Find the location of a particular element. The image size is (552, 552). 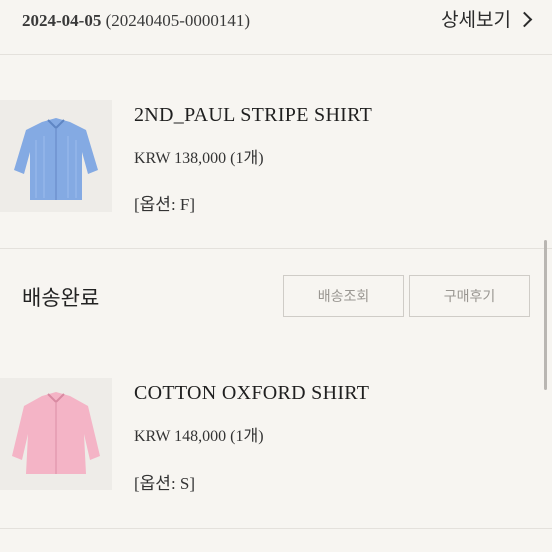

view-details-link: 상세보기 is located at coordinates (487, 18).